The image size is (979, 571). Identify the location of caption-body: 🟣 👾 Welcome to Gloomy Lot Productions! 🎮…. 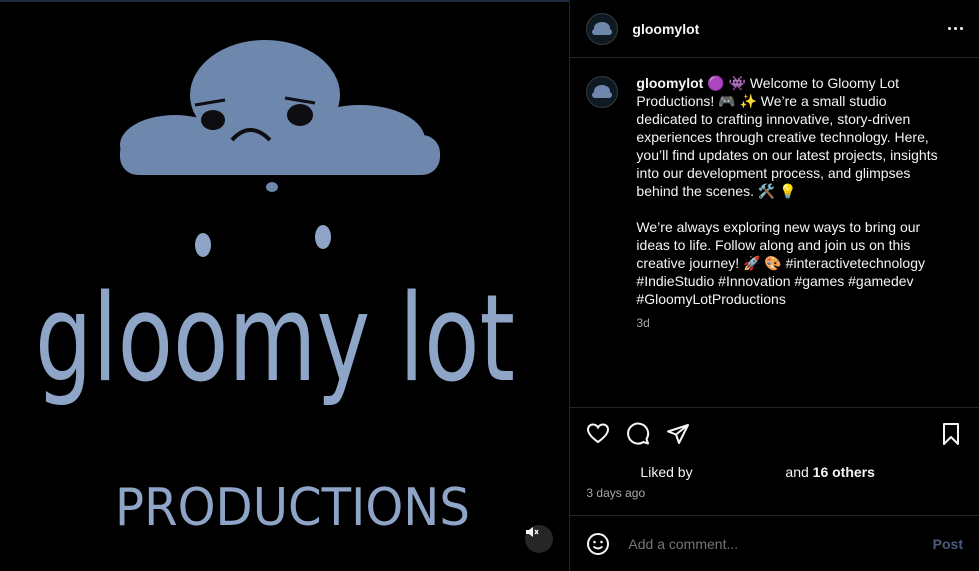
(787, 191).